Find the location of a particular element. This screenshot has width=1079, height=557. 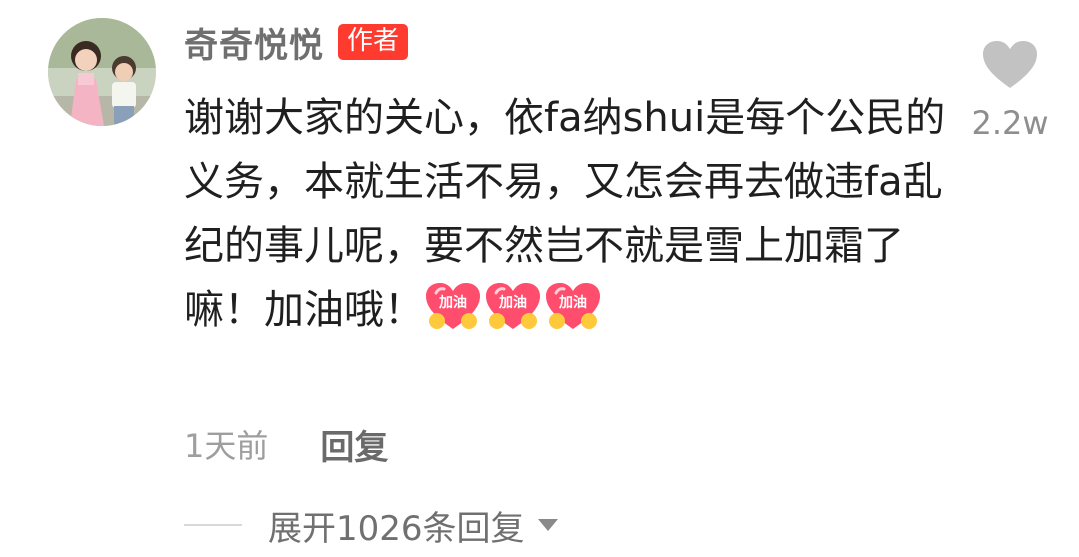

expand-replies-row: 展开1026条回复 is located at coordinates (371, 525).